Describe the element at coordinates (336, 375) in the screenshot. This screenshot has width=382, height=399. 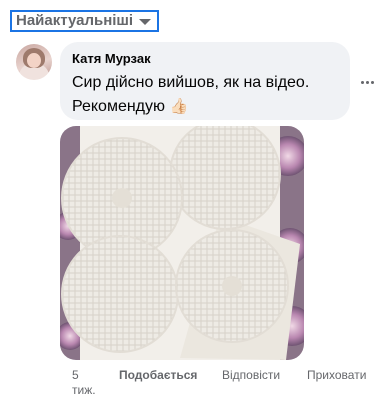
I see `hide-button: Приховати` at that location.